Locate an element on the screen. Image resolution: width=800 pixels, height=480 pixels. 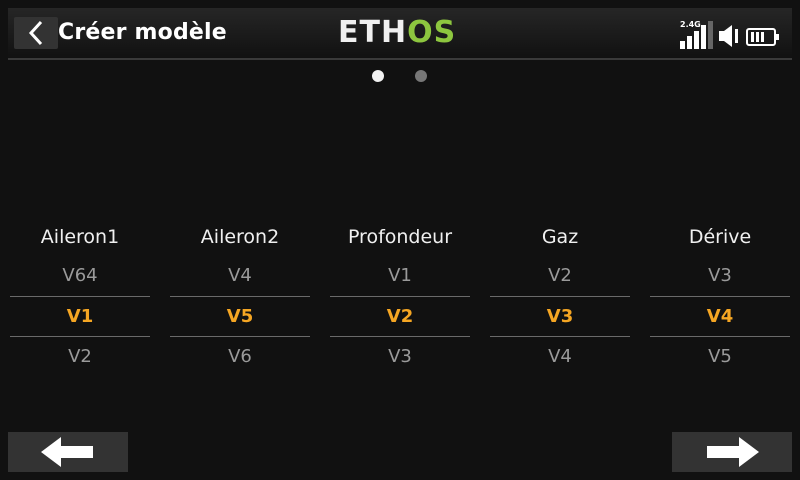
status-area: 2.4G is located at coordinates (729, 34).